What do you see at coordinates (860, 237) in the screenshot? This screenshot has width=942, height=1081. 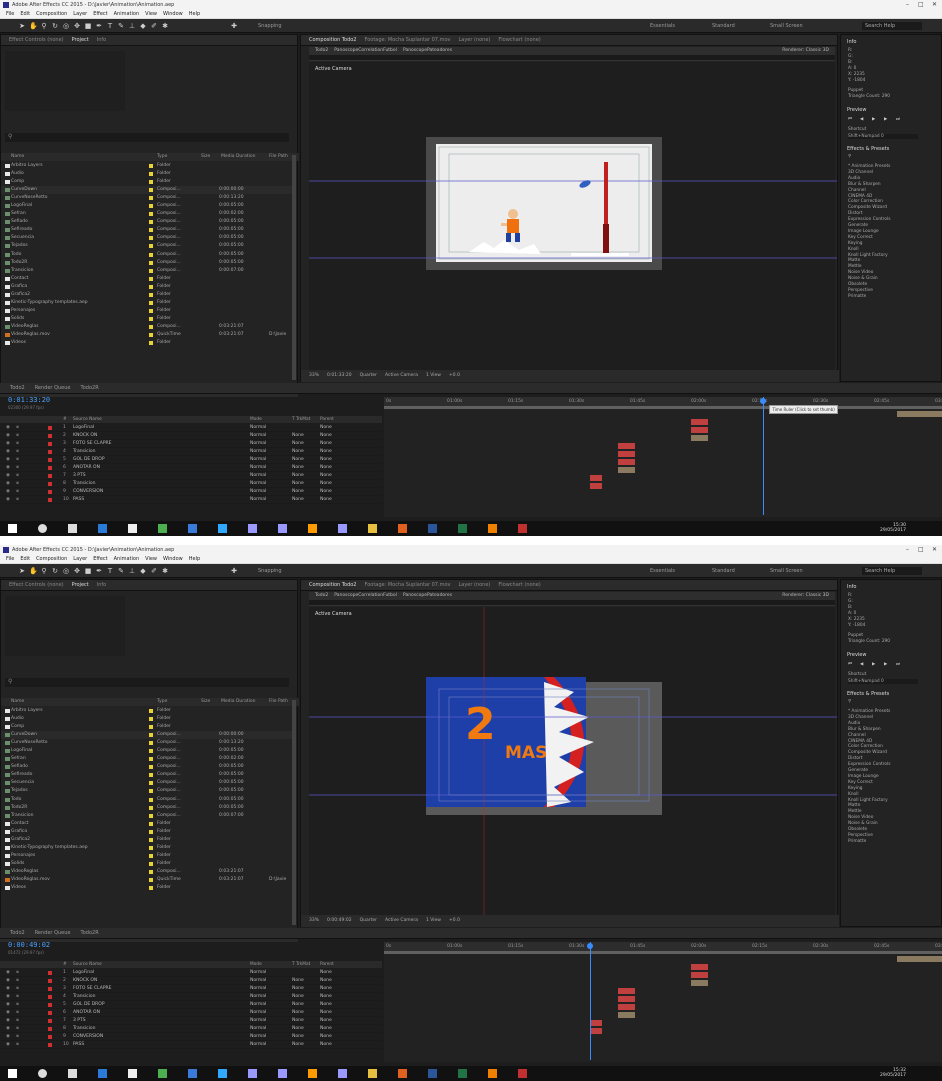 I see `effects-category: Key Correct` at bounding box center [860, 237].